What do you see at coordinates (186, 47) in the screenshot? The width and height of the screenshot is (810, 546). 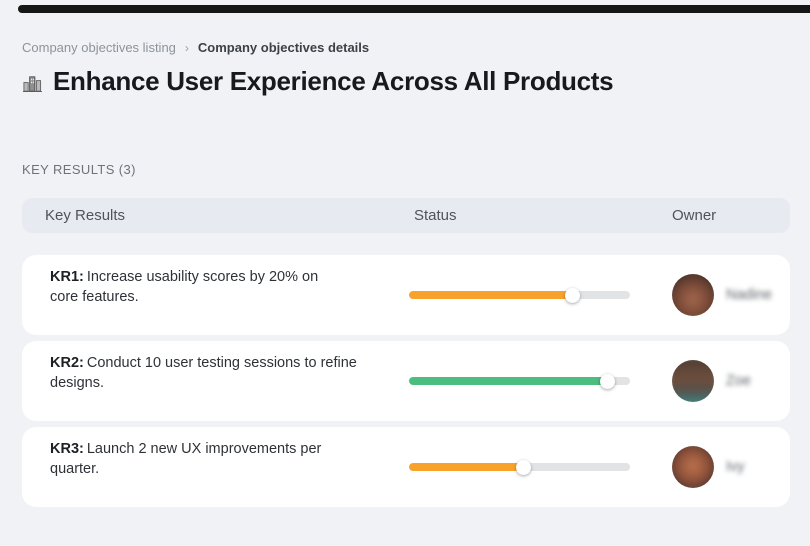 I see `chevron-right-icon: ›` at bounding box center [186, 47].